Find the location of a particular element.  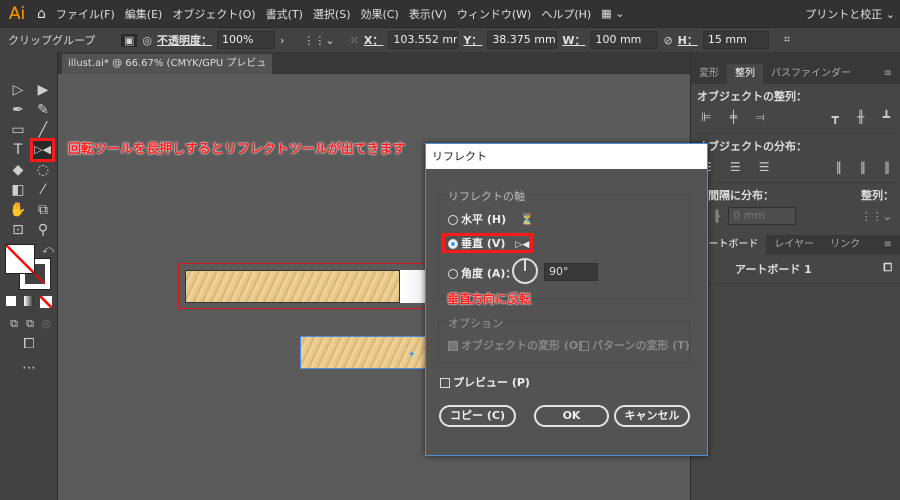

workspace-switcher: プリントと校正 ⌄ is located at coordinates (850, 14).